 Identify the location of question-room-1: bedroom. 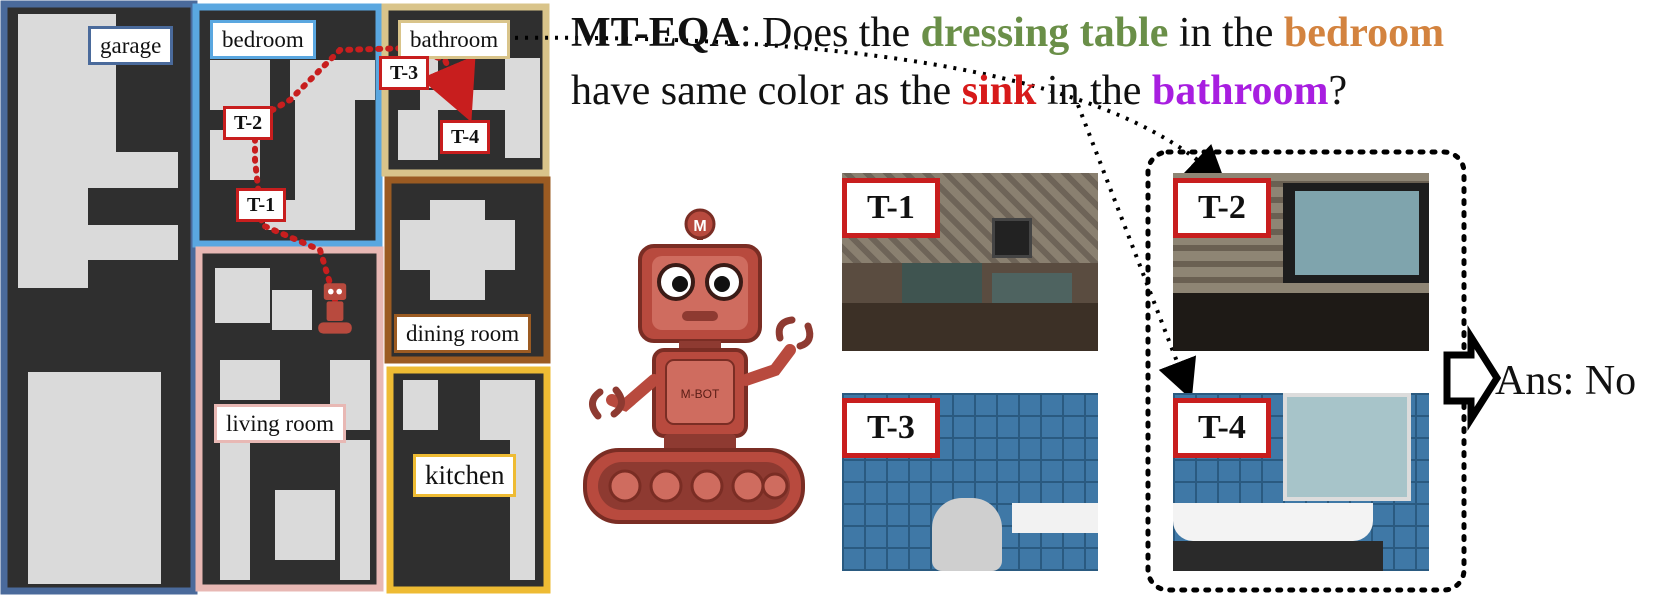
(1364, 33).